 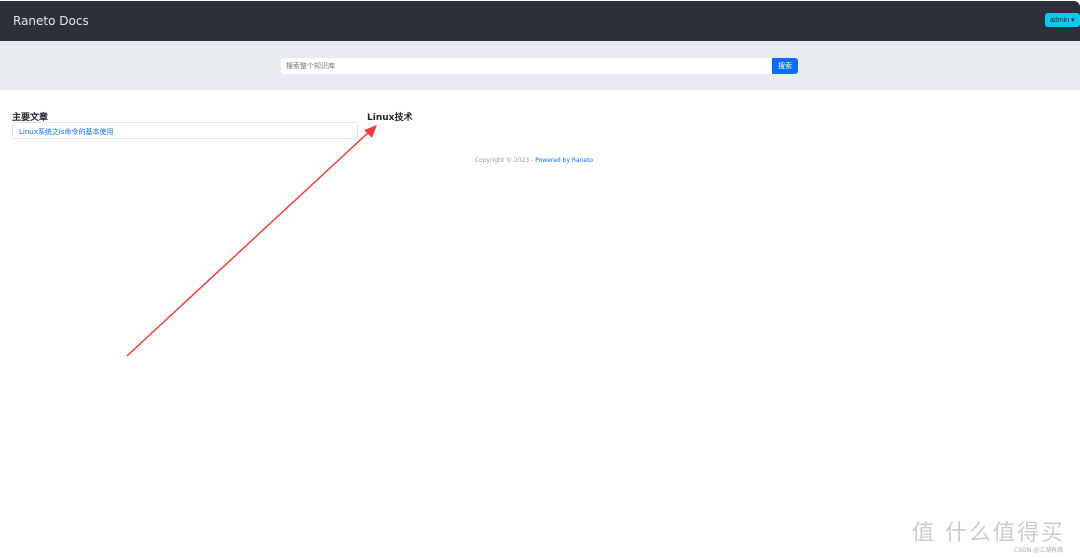 I want to click on watermark-credit: CSDN @江湖有缘, so click(x=1039, y=550).